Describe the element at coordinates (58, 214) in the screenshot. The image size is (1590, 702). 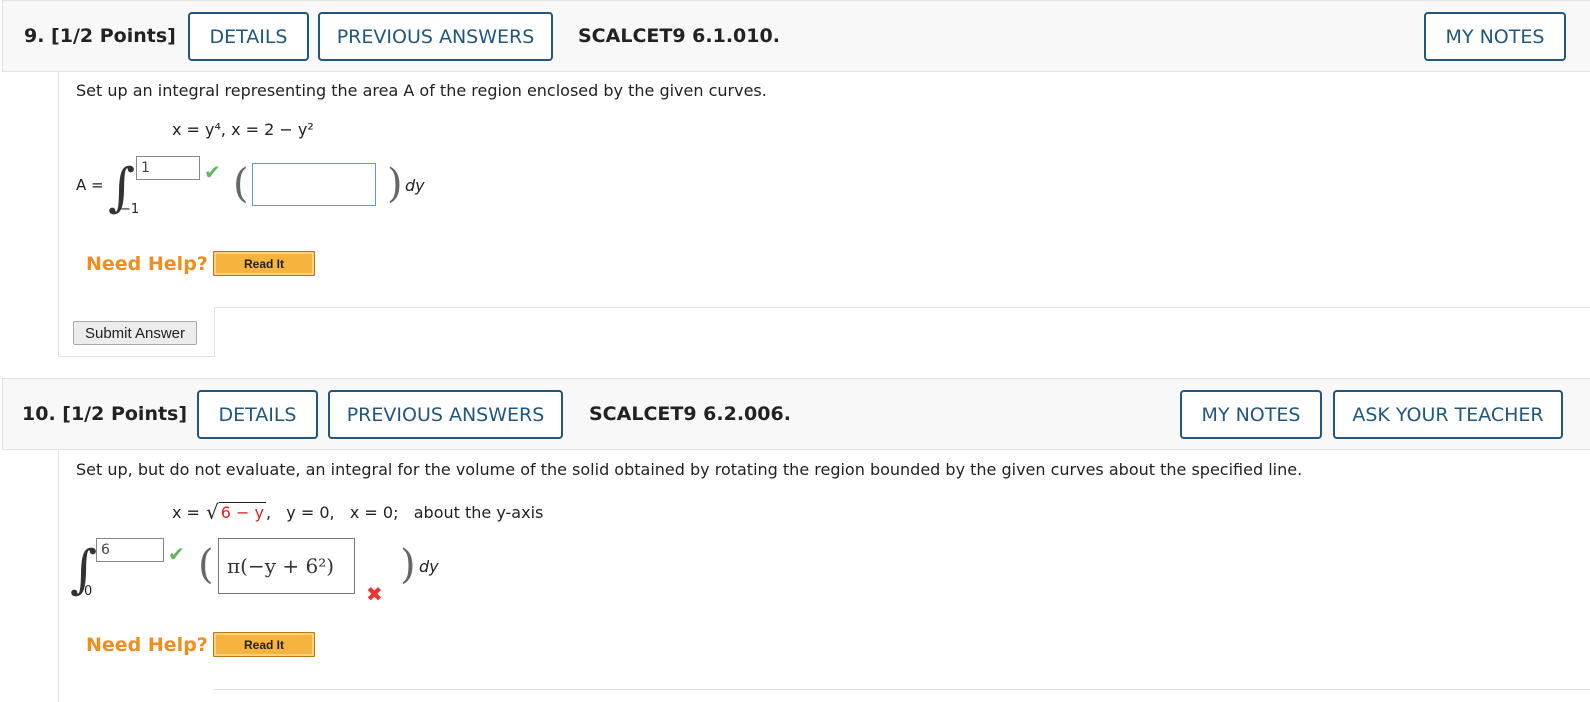
I see `q9-frame-left-line` at that location.